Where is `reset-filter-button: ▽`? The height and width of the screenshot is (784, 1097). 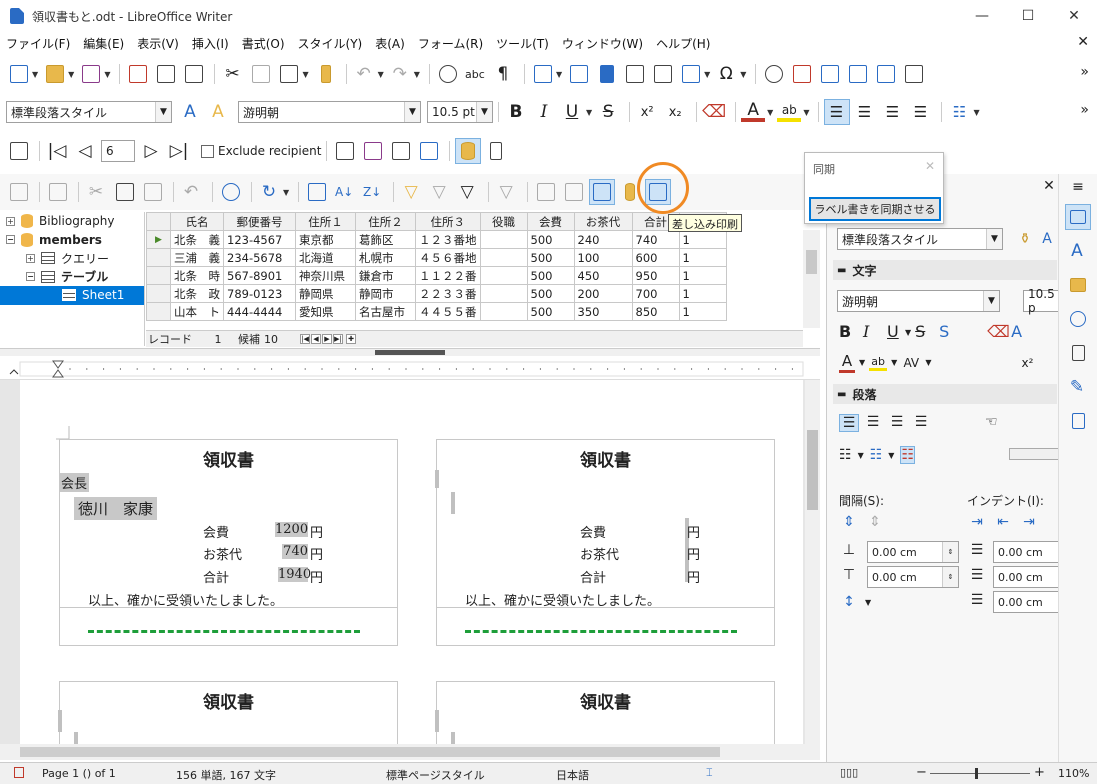 reset-filter-button: ▽ is located at coordinates (507, 192).